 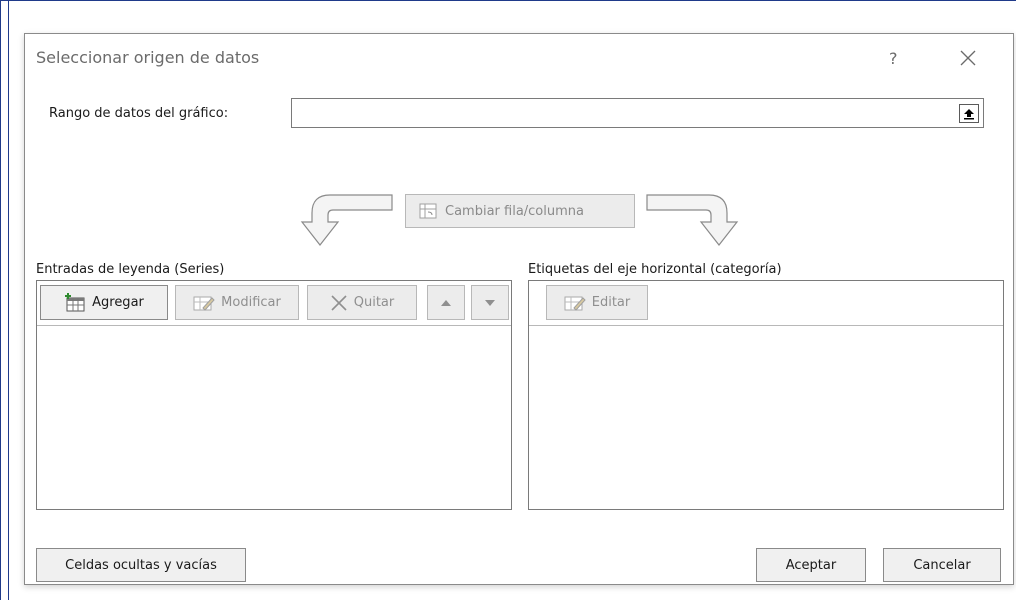 What do you see at coordinates (118, 302) in the screenshot?
I see `add-series-label: Agregar` at bounding box center [118, 302].